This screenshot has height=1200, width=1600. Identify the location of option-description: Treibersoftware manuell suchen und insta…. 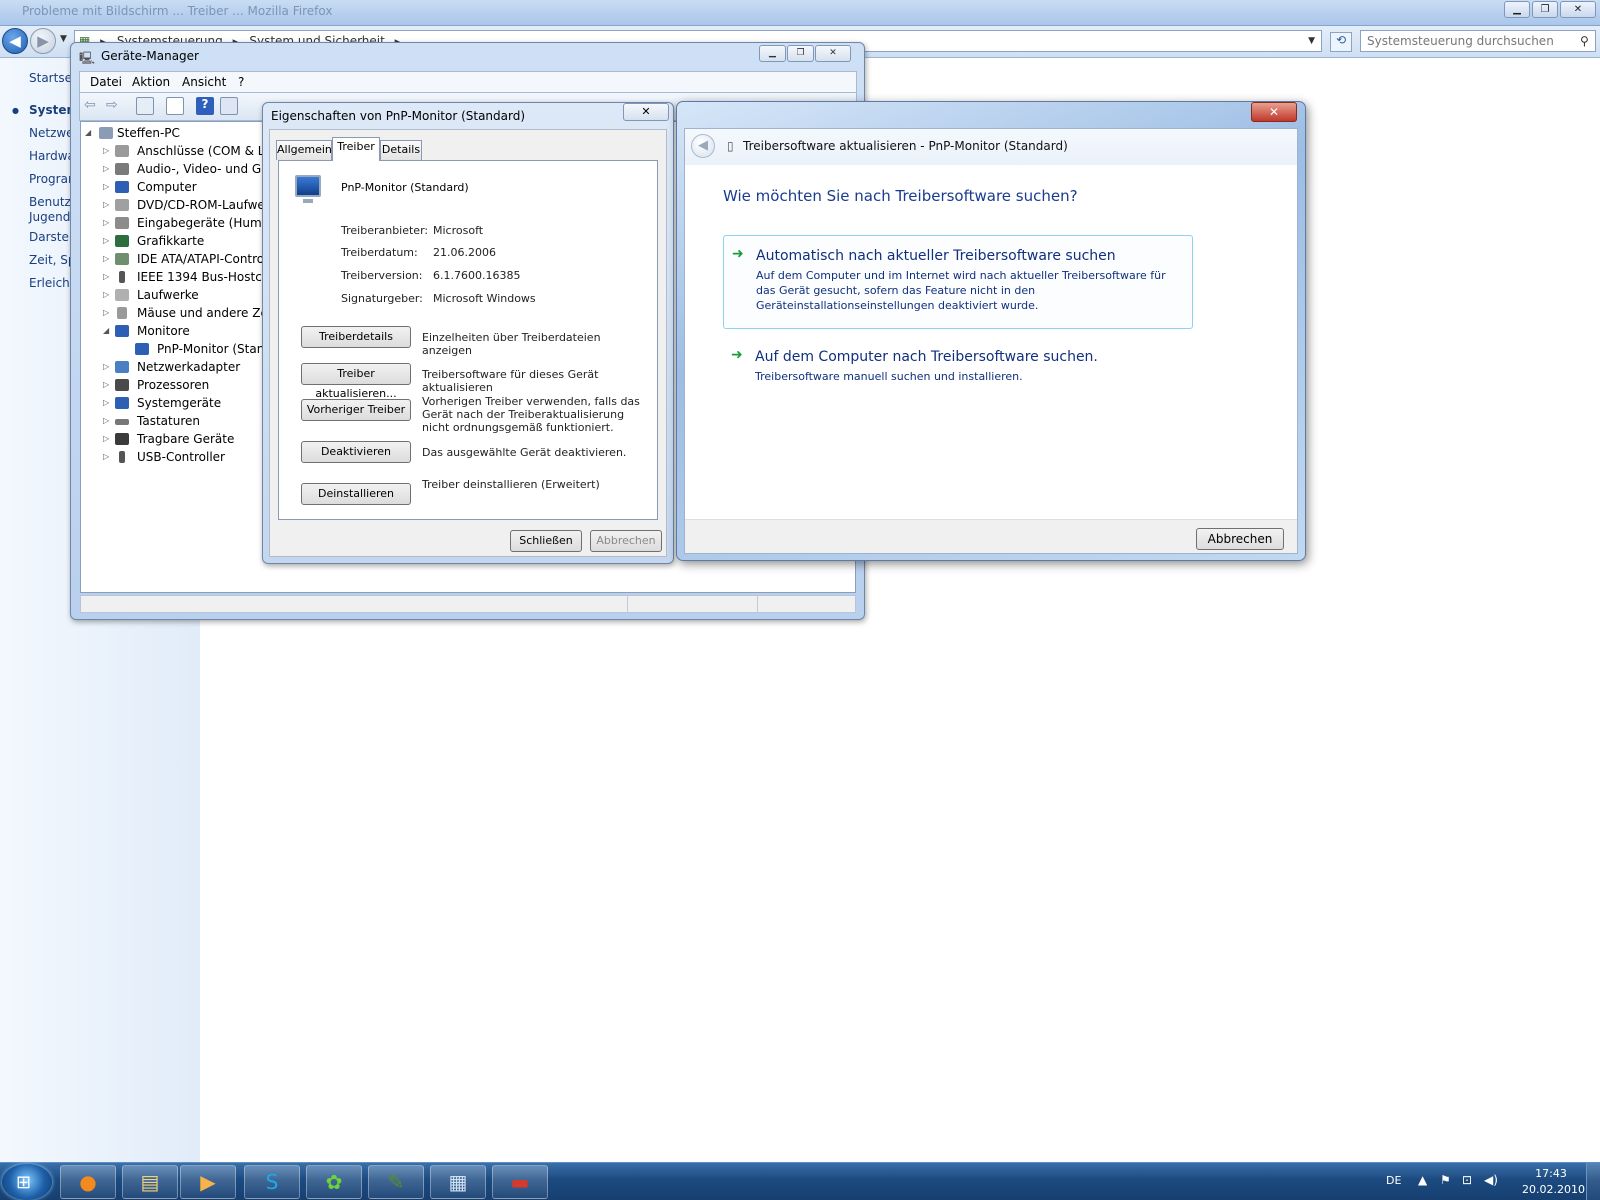
(889, 376).